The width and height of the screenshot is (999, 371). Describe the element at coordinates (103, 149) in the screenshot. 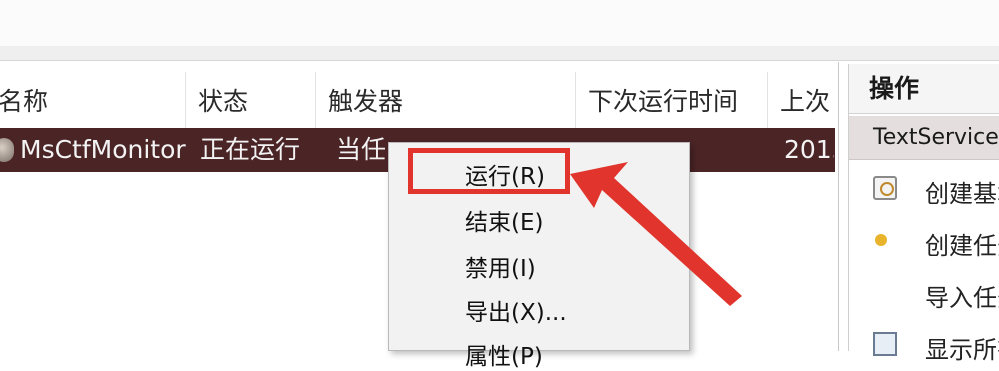

I see `task-name-cell: MsCtfMonitor` at that location.